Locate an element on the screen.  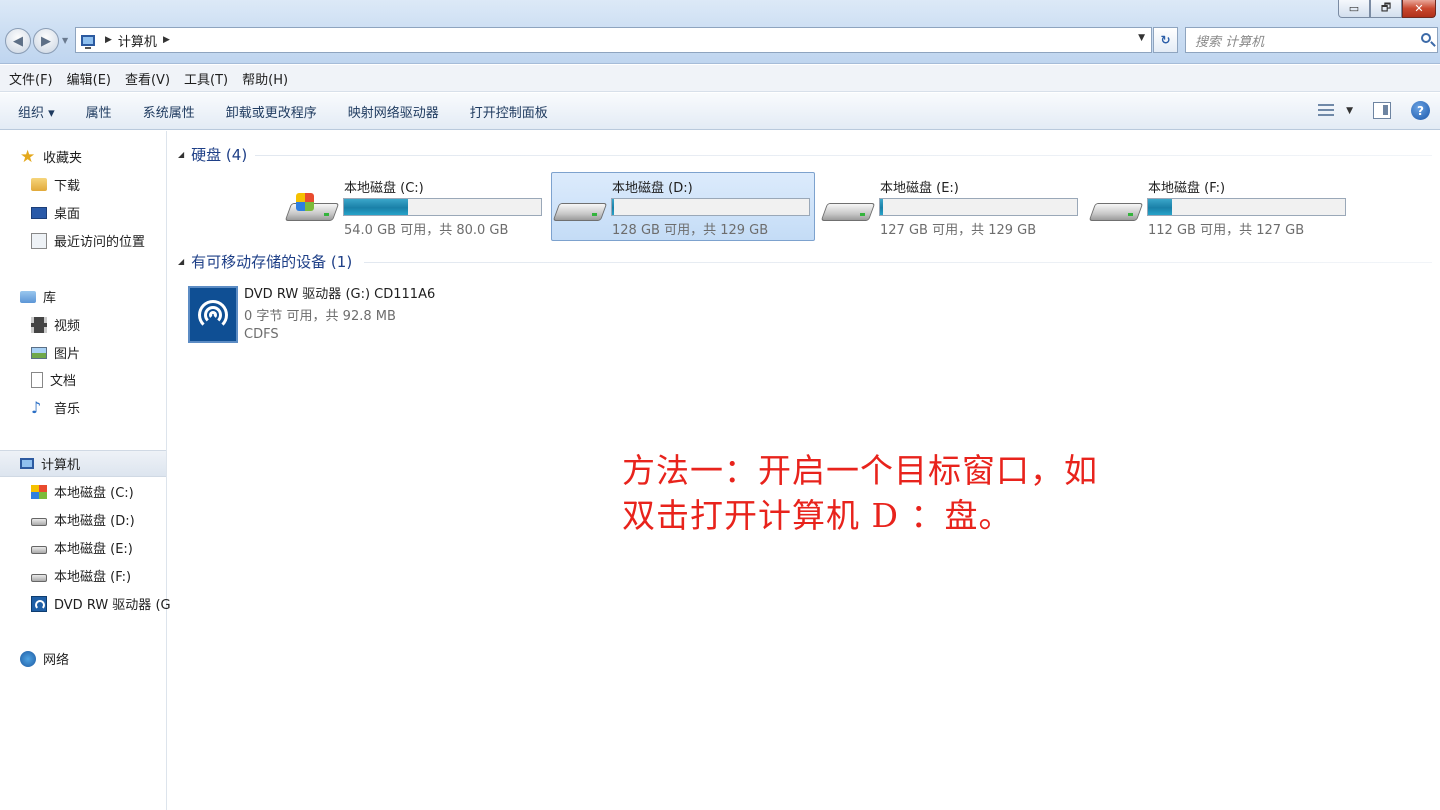
nav-downloads: 下载 is located at coordinates (55, 184).